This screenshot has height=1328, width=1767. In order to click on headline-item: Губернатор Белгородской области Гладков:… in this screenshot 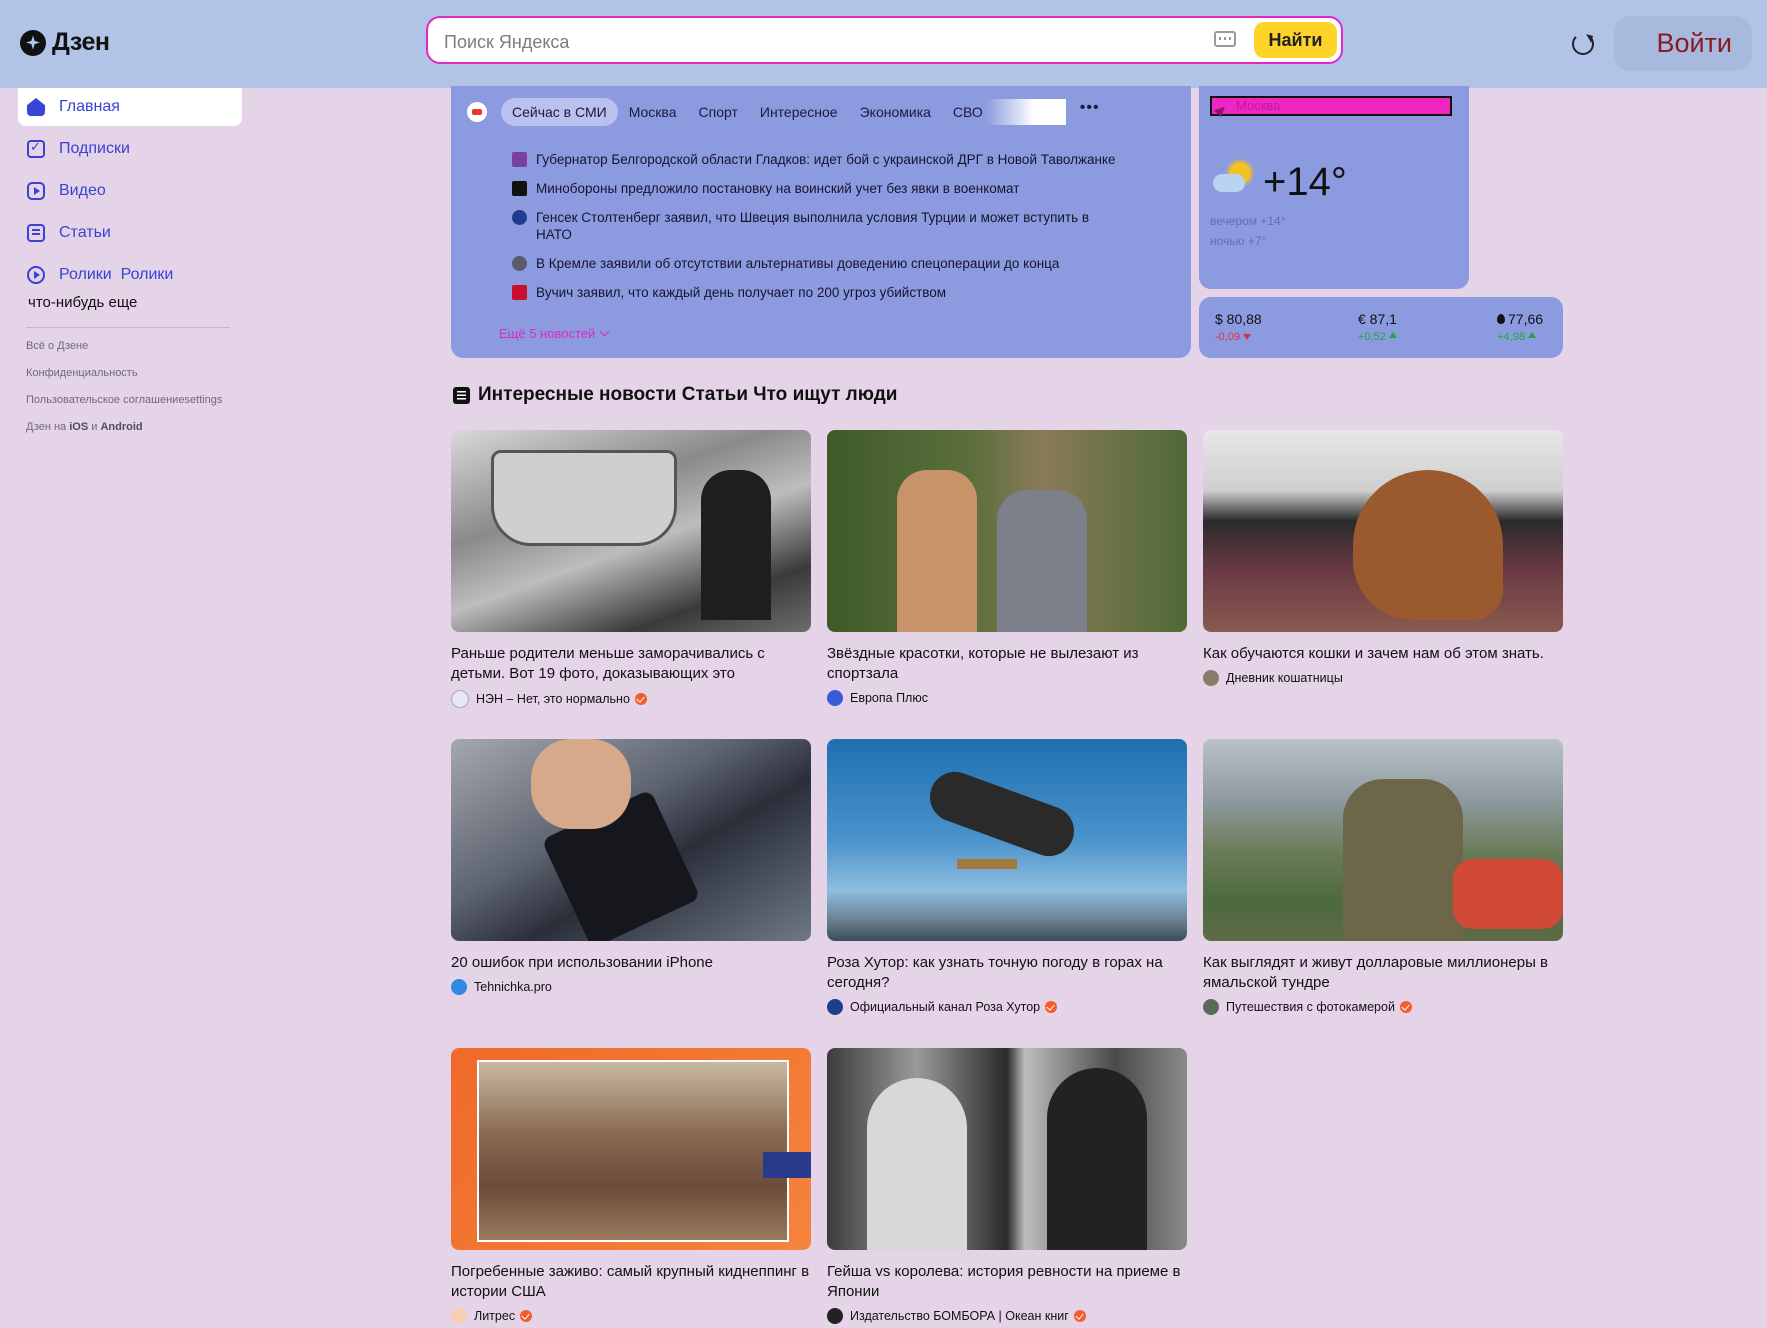, I will do `click(832, 159)`.